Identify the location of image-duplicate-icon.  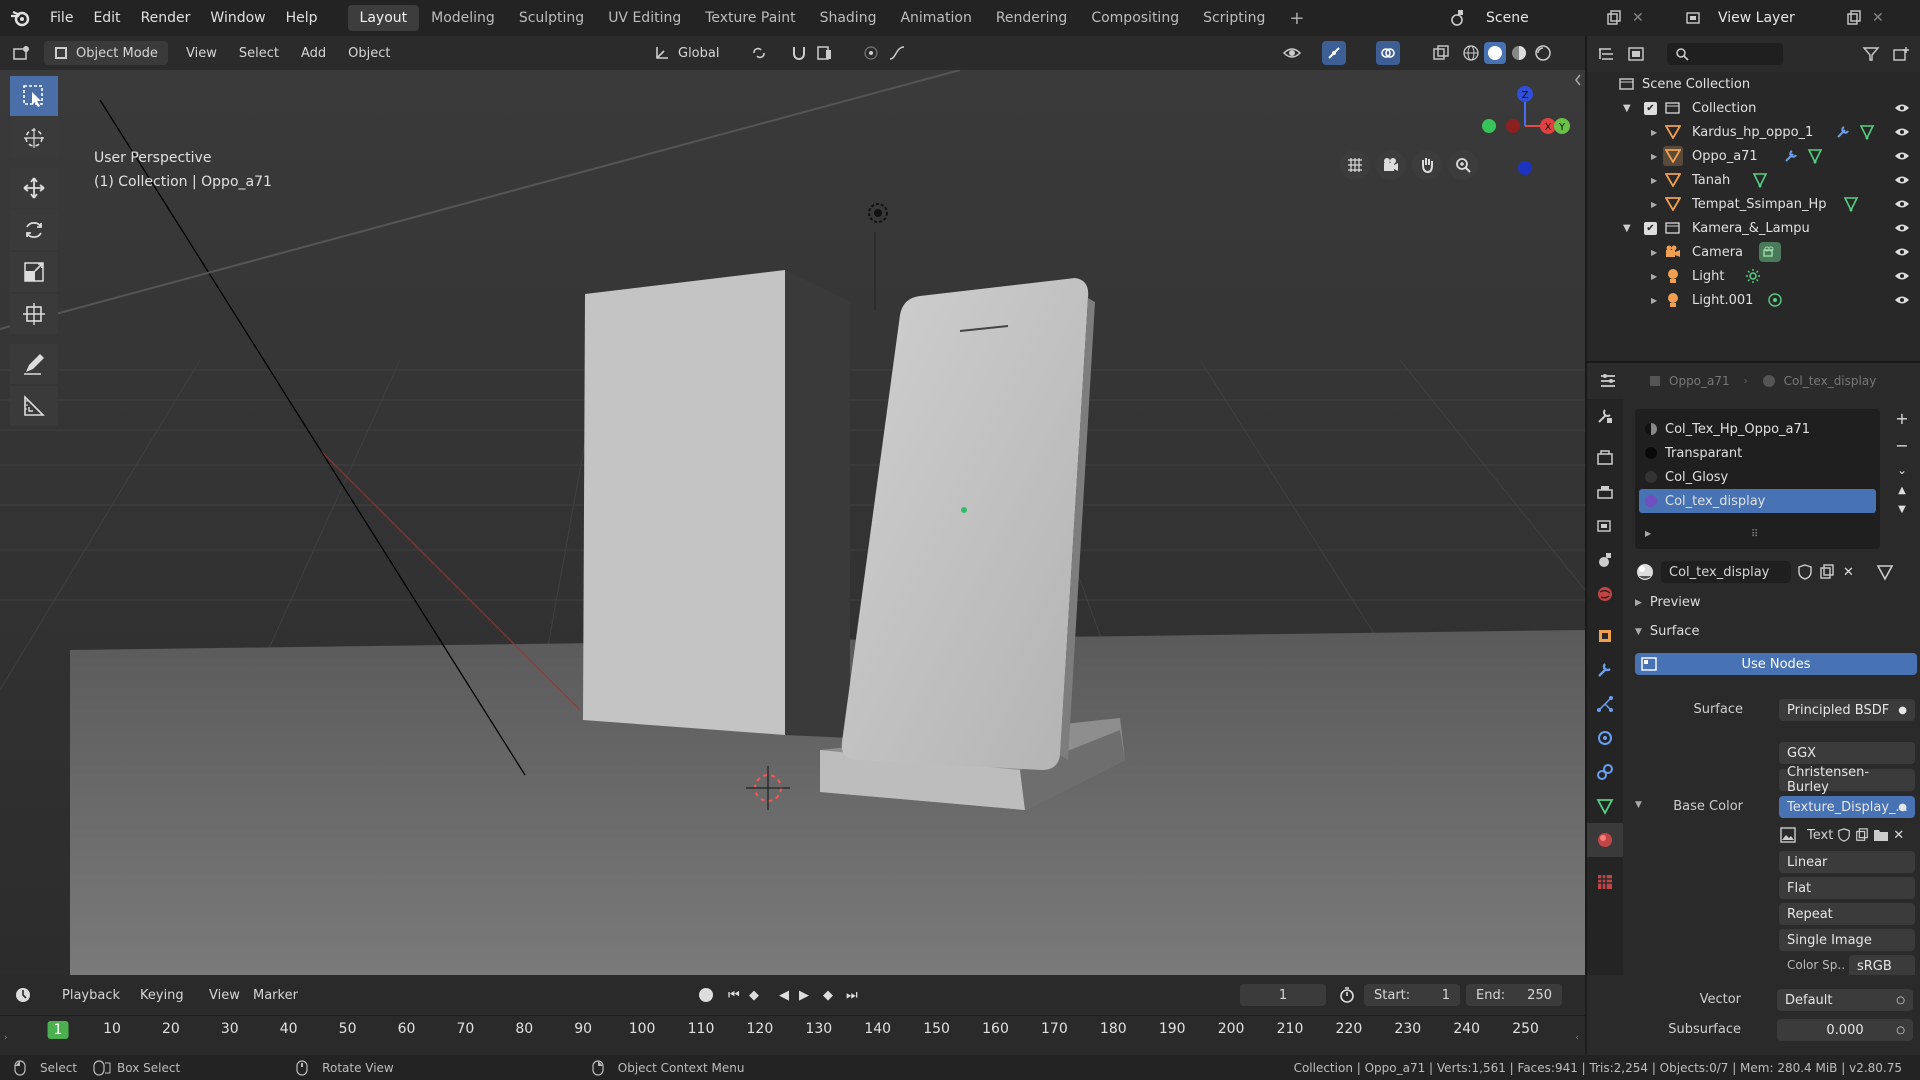
(1862, 835).